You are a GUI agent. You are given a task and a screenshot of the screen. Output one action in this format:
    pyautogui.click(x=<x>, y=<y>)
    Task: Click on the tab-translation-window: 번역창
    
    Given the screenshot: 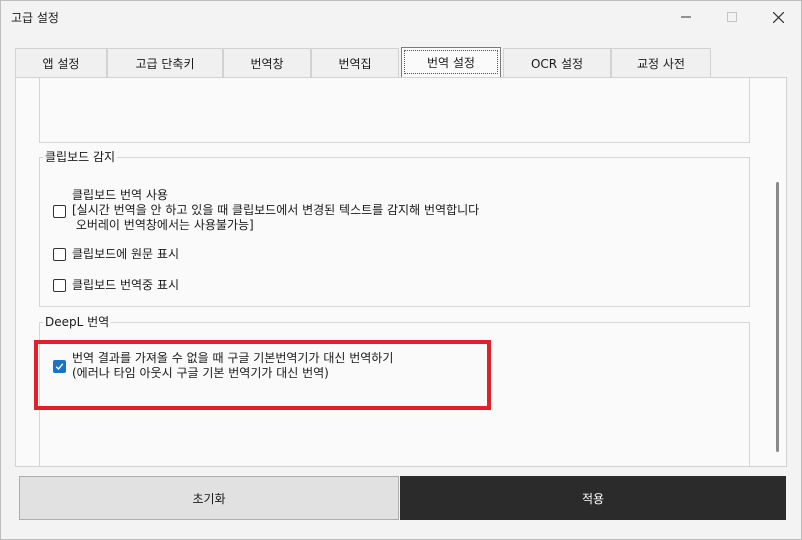 What is the action you would take?
    pyautogui.click(x=267, y=62)
    